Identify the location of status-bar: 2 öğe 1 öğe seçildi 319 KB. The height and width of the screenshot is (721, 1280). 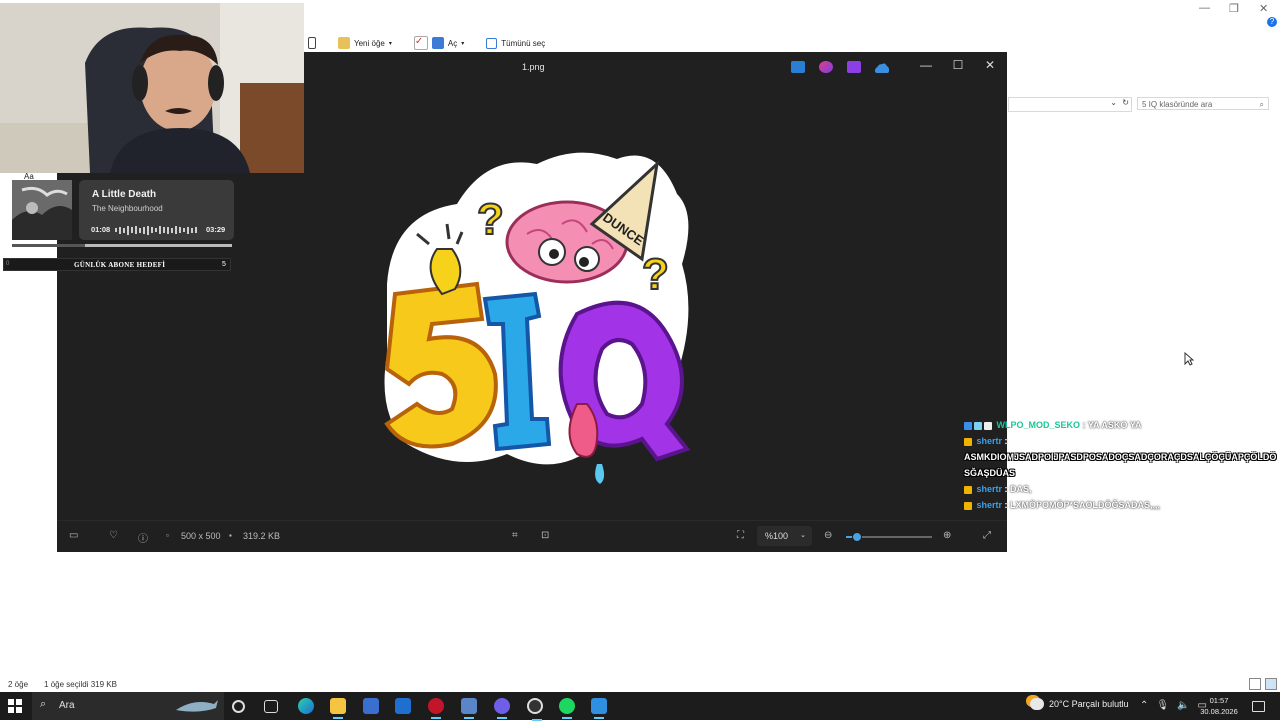
(62, 684).